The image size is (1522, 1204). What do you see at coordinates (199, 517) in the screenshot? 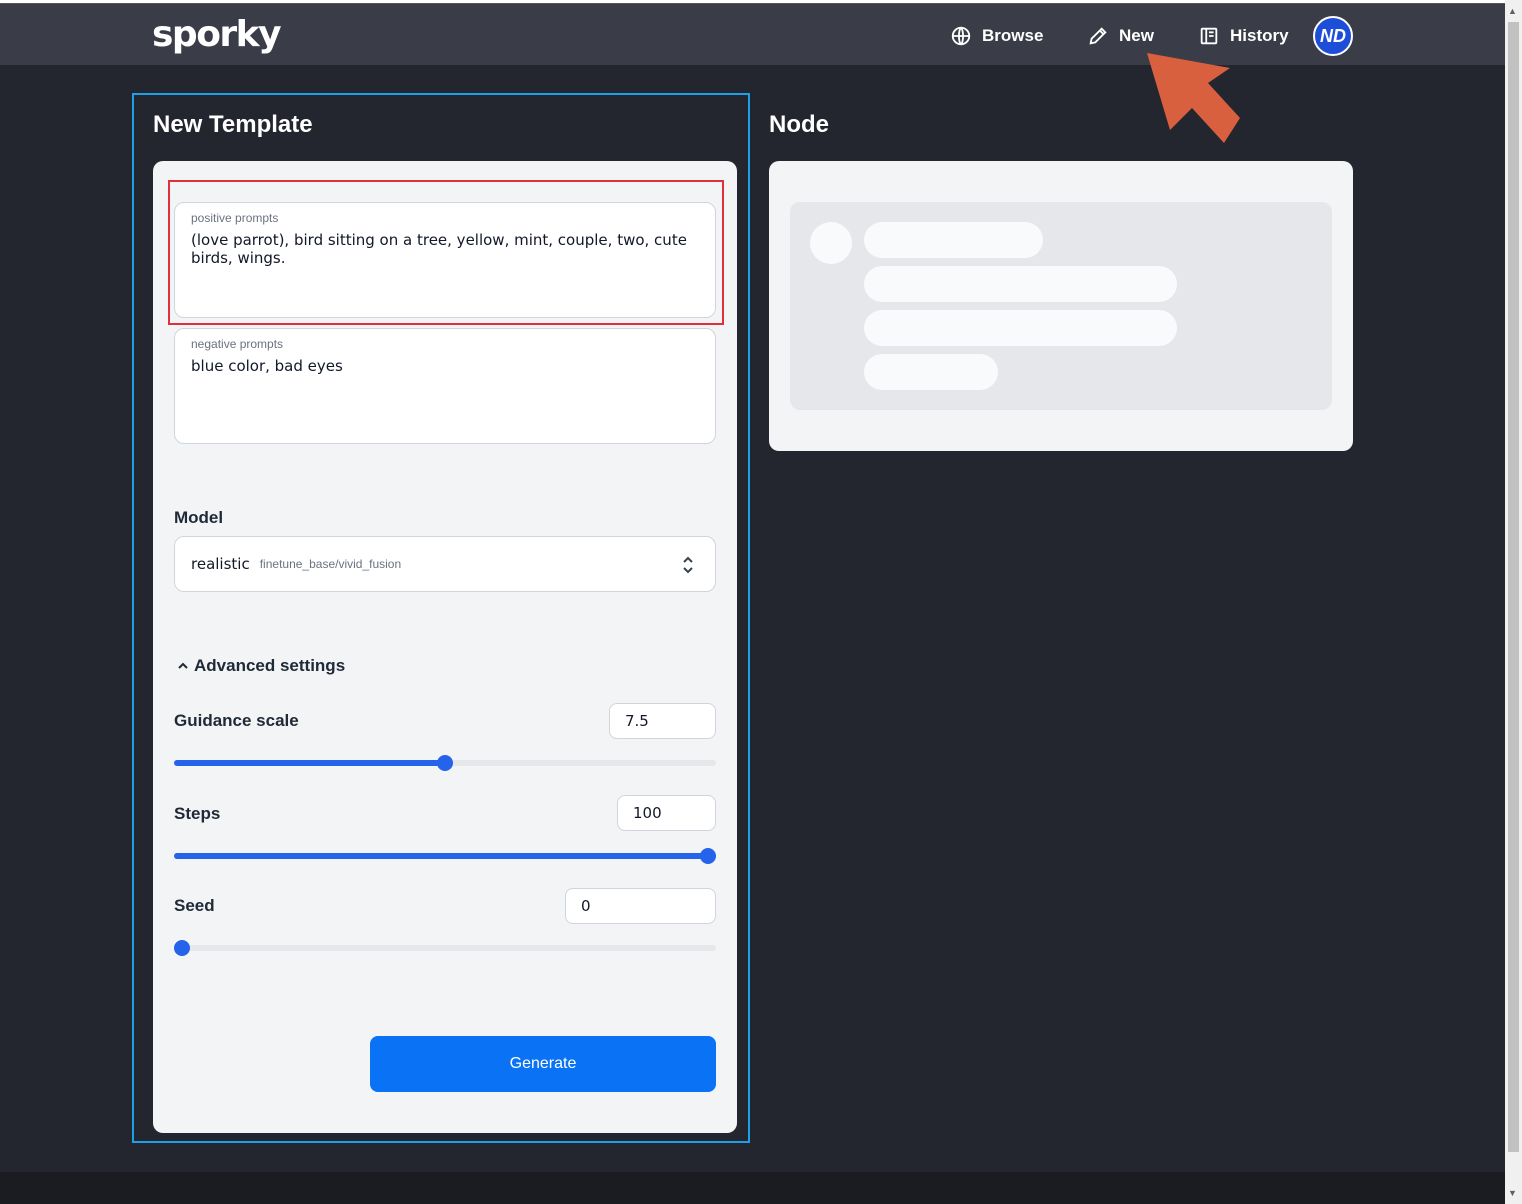
I see `model-label: Model` at bounding box center [199, 517].